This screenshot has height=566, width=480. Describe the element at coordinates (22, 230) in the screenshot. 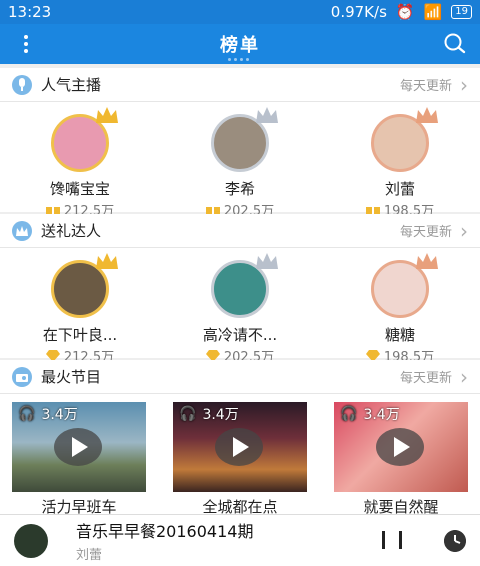

I see `crown-badge-icon` at that location.